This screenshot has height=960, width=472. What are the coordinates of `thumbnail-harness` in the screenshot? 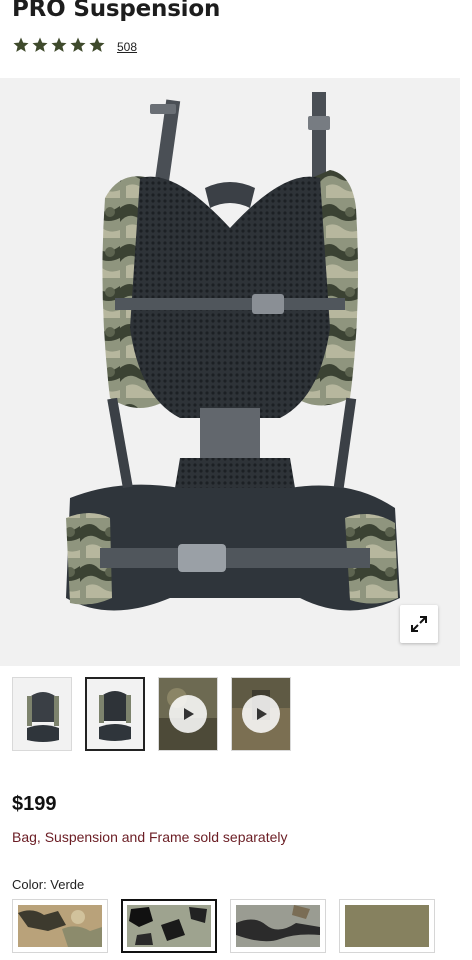 It's located at (42, 714).